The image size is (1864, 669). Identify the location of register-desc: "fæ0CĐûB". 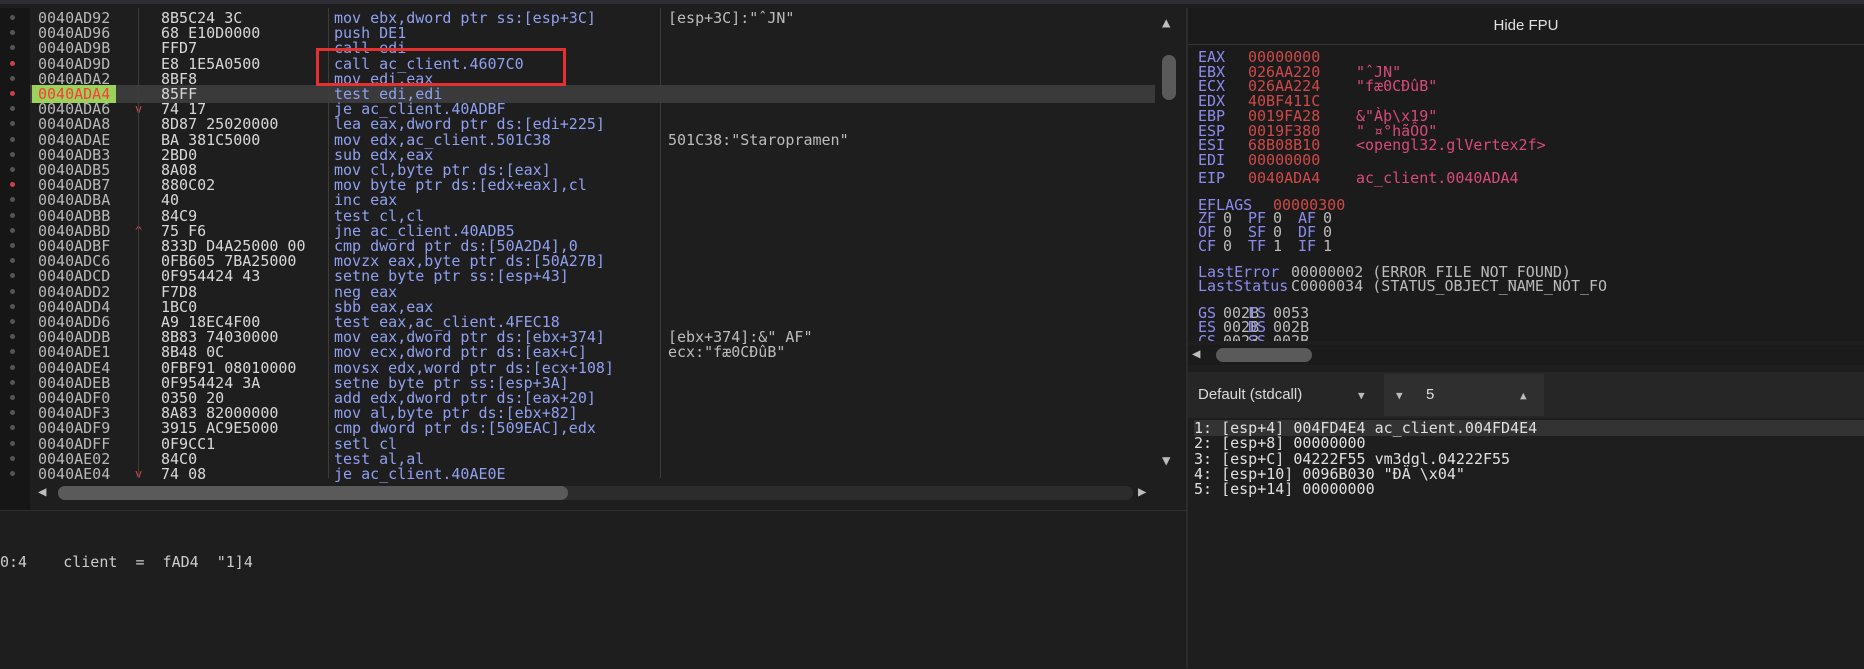
(1397, 86).